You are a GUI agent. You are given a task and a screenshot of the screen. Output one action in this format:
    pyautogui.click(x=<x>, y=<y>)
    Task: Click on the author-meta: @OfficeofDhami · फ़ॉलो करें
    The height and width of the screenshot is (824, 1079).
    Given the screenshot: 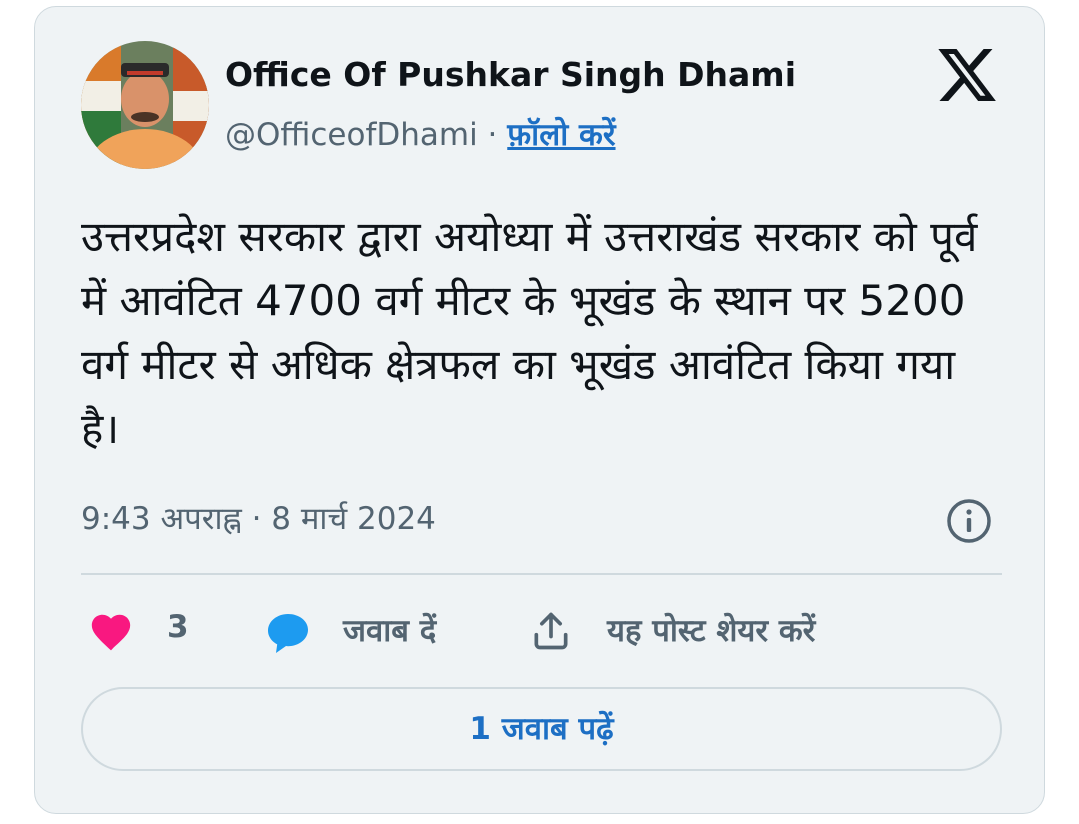 What is the action you would take?
    pyautogui.click(x=420, y=134)
    